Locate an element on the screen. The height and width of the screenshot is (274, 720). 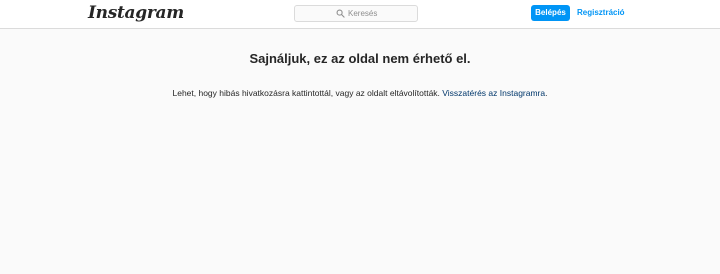
search-input is located at coordinates (378, 13).